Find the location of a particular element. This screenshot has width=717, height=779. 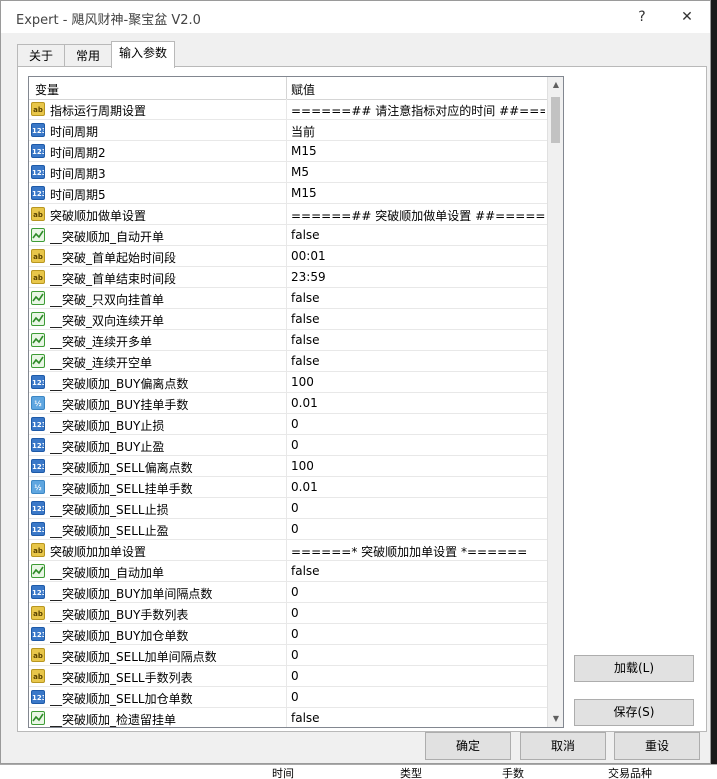

parameter-value: ======* 突破顺加加单设置 *====== is located at coordinates (418, 551).